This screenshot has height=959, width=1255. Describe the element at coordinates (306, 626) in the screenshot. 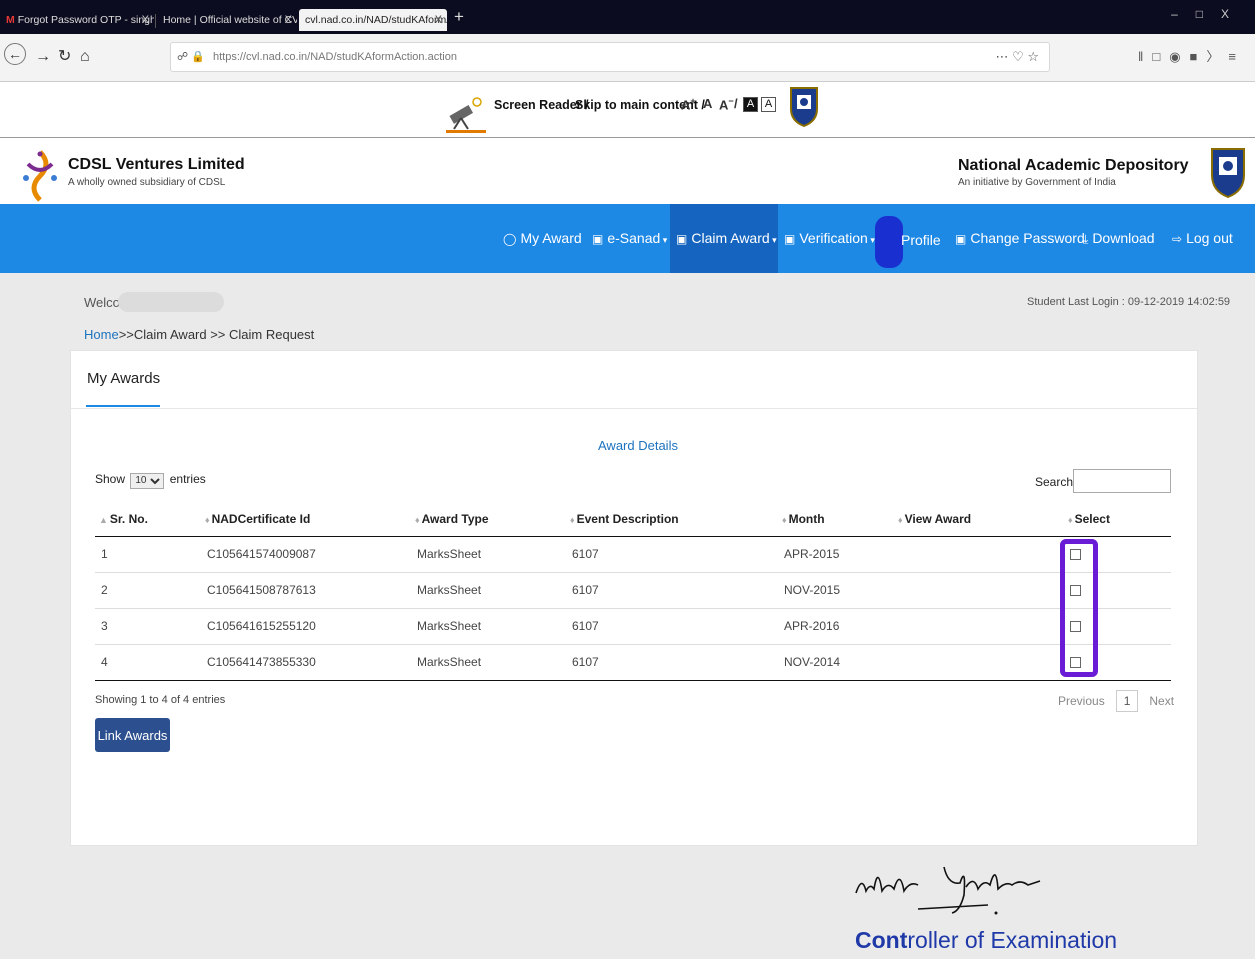

I see `cell-id: C105641615255120` at that location.